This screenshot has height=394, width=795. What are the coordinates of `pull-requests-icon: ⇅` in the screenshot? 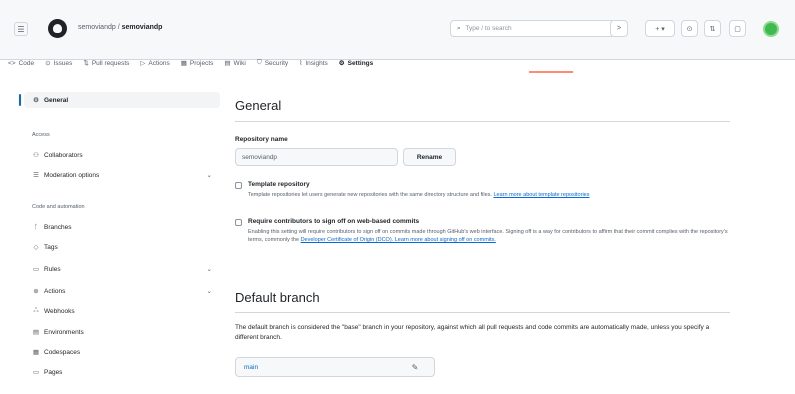 It's located at (712, 28).